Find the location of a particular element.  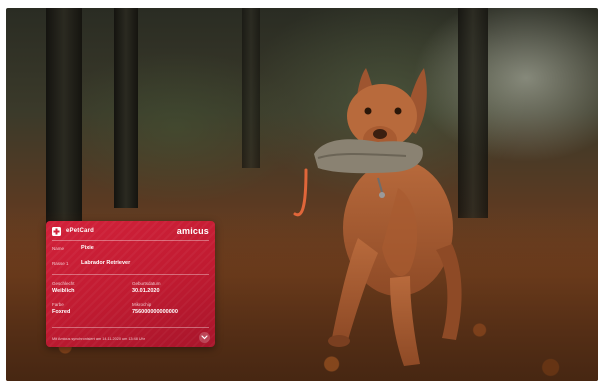

card-header: ePetCard amicus is located at coordinates (130, 232).